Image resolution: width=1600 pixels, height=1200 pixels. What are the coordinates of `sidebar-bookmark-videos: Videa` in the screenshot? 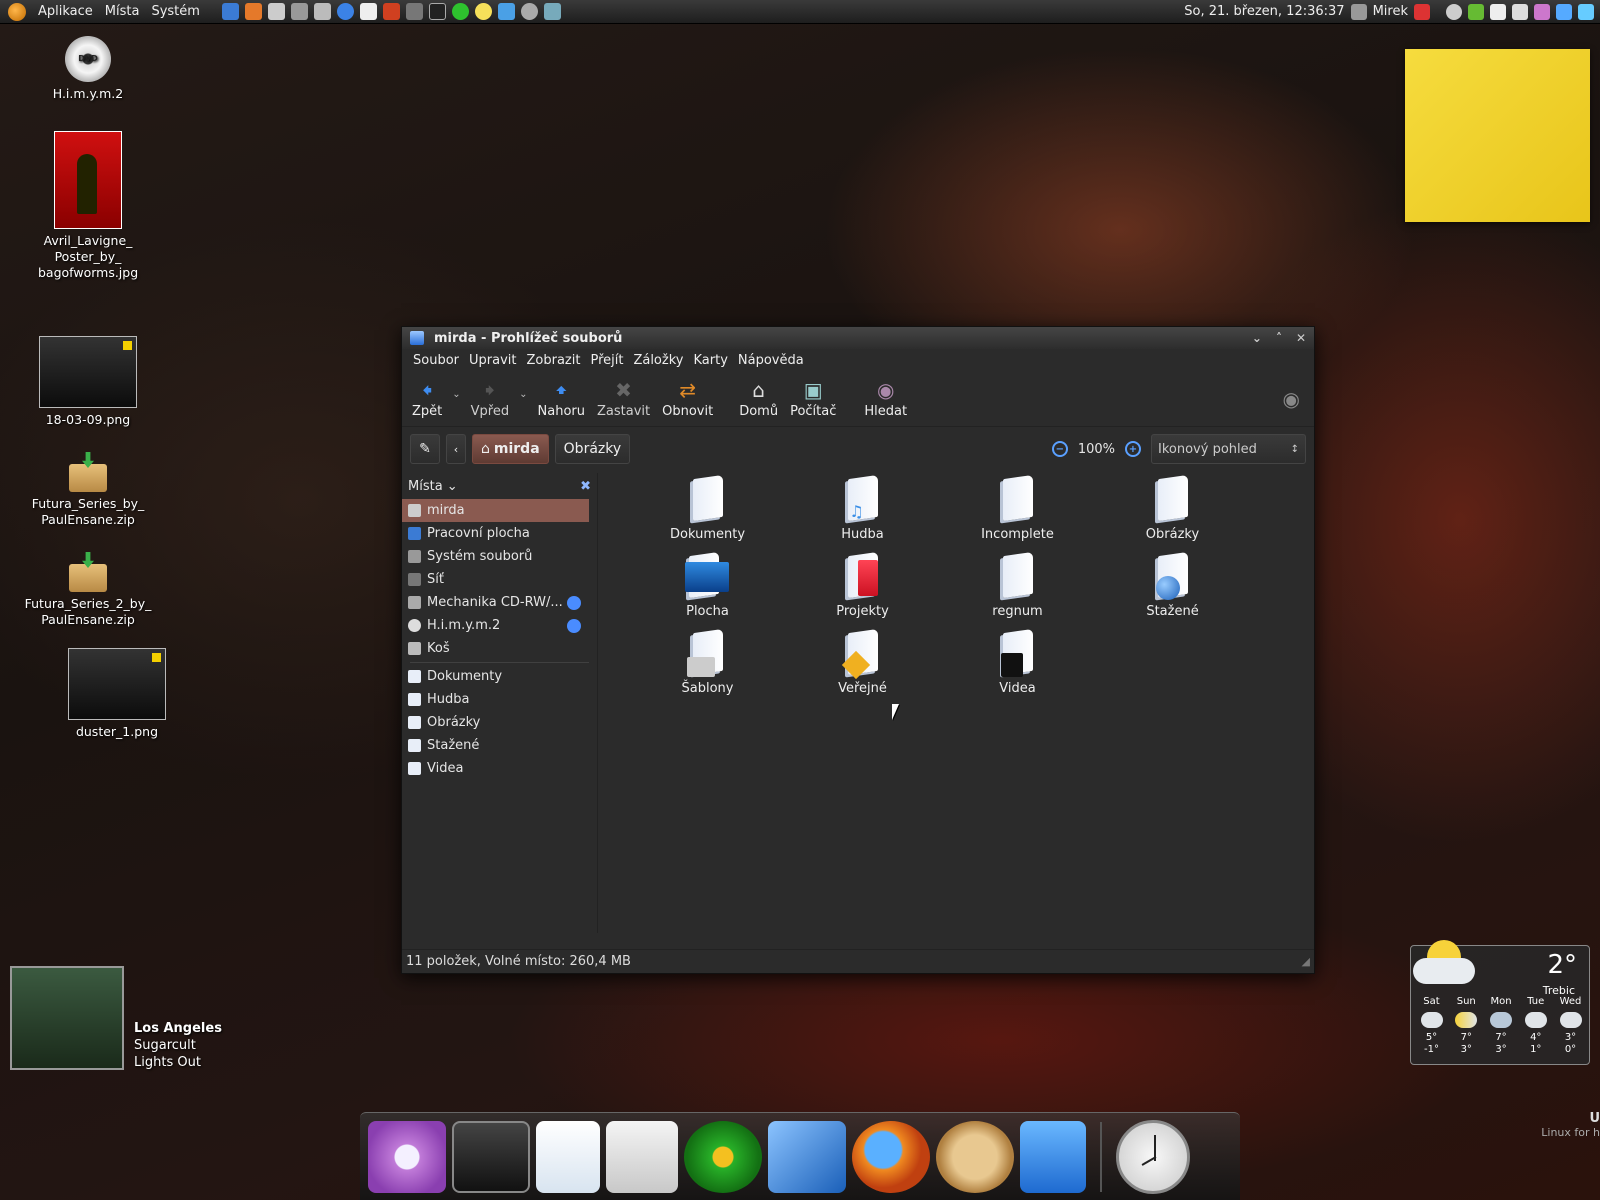 It's located at (499, 768).